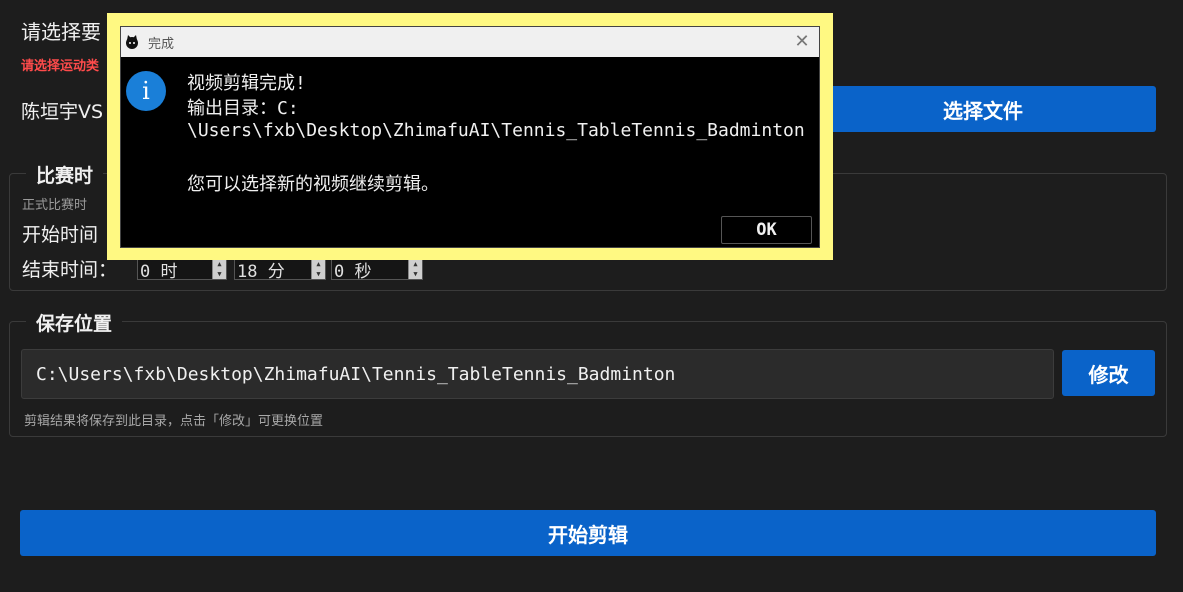  Describe the element at coordinates (62, 112) in the screenshot. I see `selected-file-name: 陈垣宇VS` at that location.